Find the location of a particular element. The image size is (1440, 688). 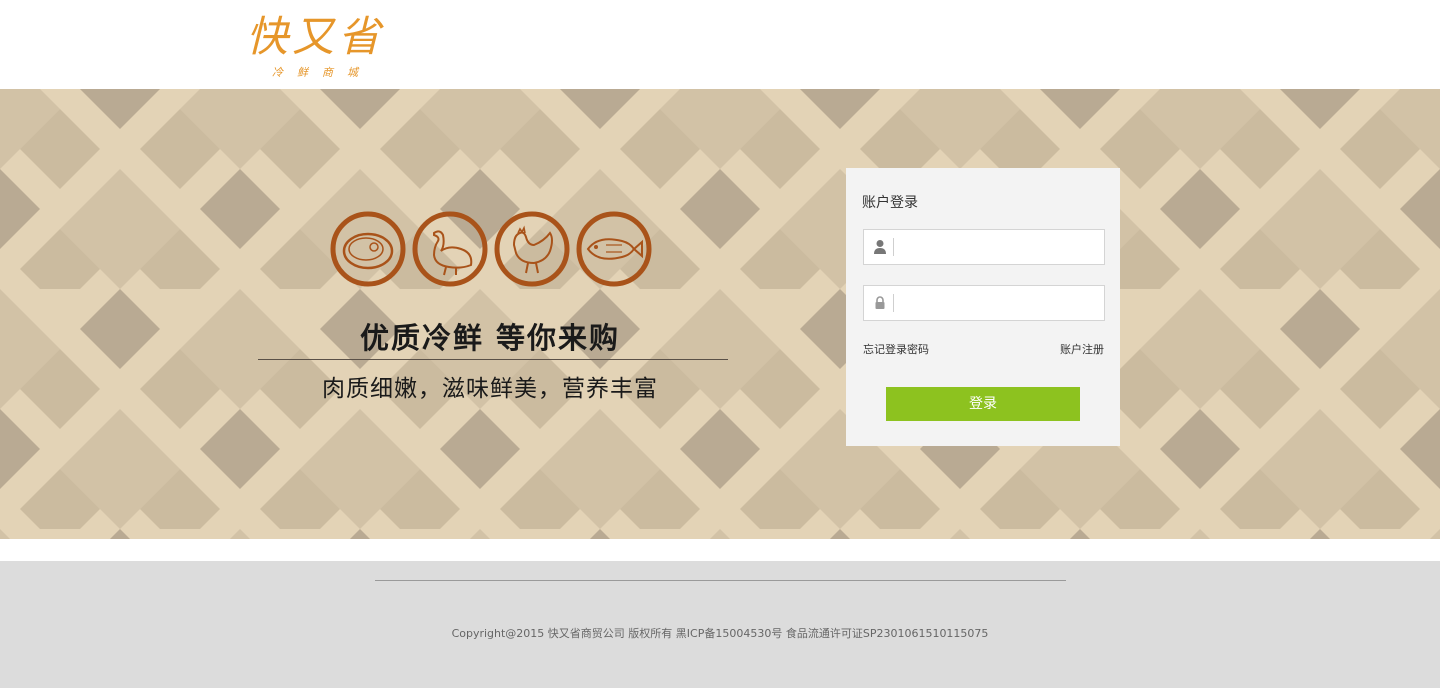

login-button: 登录 is located at coordinates (983, 404).